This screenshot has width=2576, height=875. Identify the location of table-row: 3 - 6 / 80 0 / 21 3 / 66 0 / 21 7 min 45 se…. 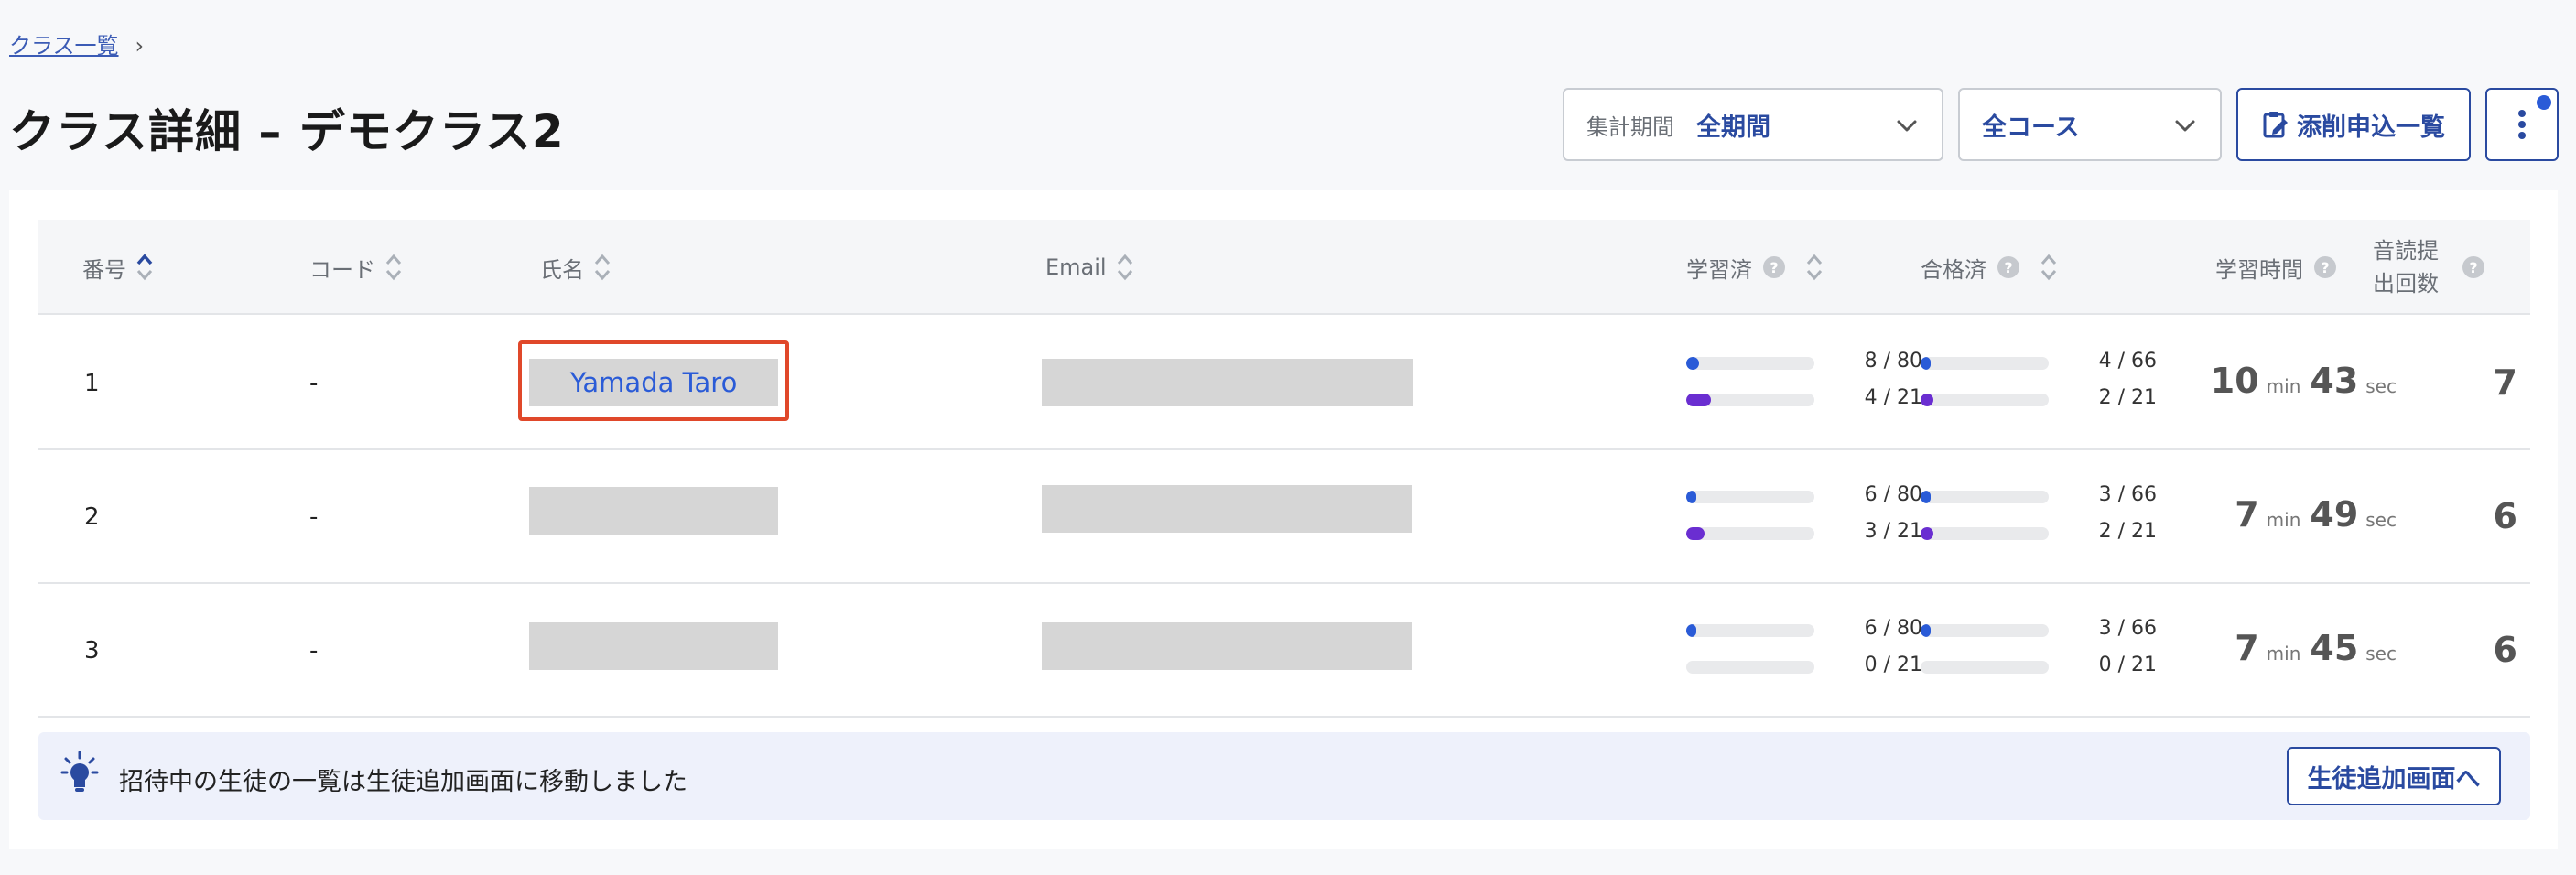
(1284, 651).